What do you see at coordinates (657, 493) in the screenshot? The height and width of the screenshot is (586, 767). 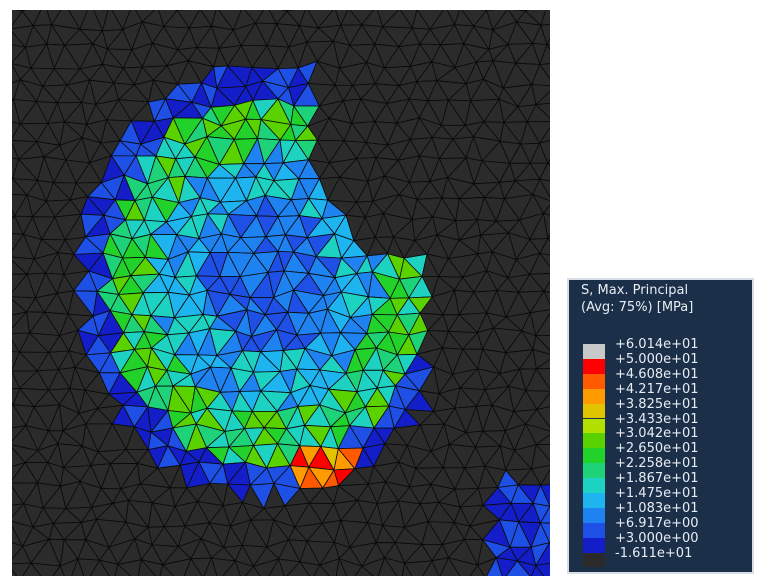 I see `legend-value: +1.475e+01` at bounding box center [657, 493].